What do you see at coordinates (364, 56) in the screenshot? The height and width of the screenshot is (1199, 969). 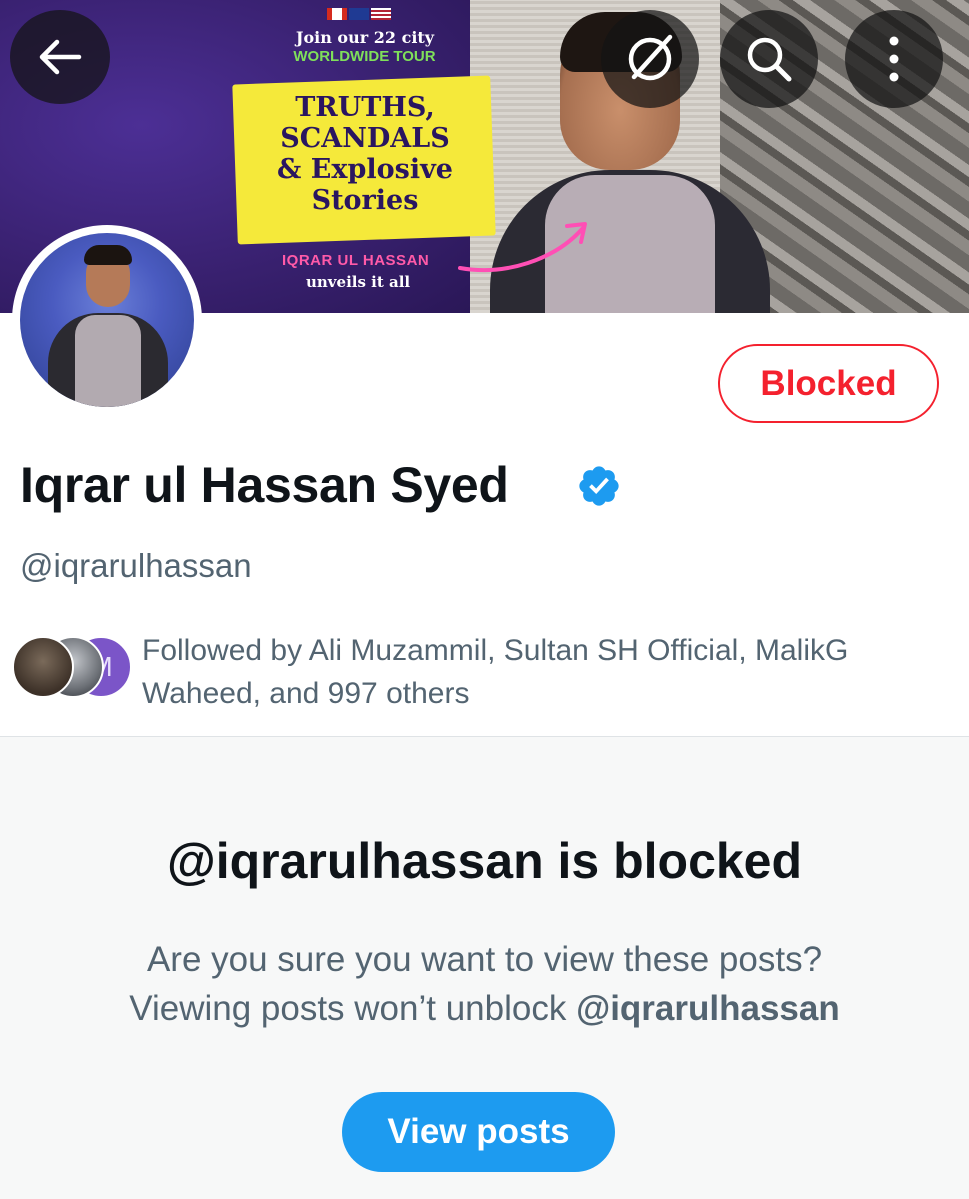 I see `banner-tour-line2: WORLDWIDE TOUR` at bounding box center [364, 56].